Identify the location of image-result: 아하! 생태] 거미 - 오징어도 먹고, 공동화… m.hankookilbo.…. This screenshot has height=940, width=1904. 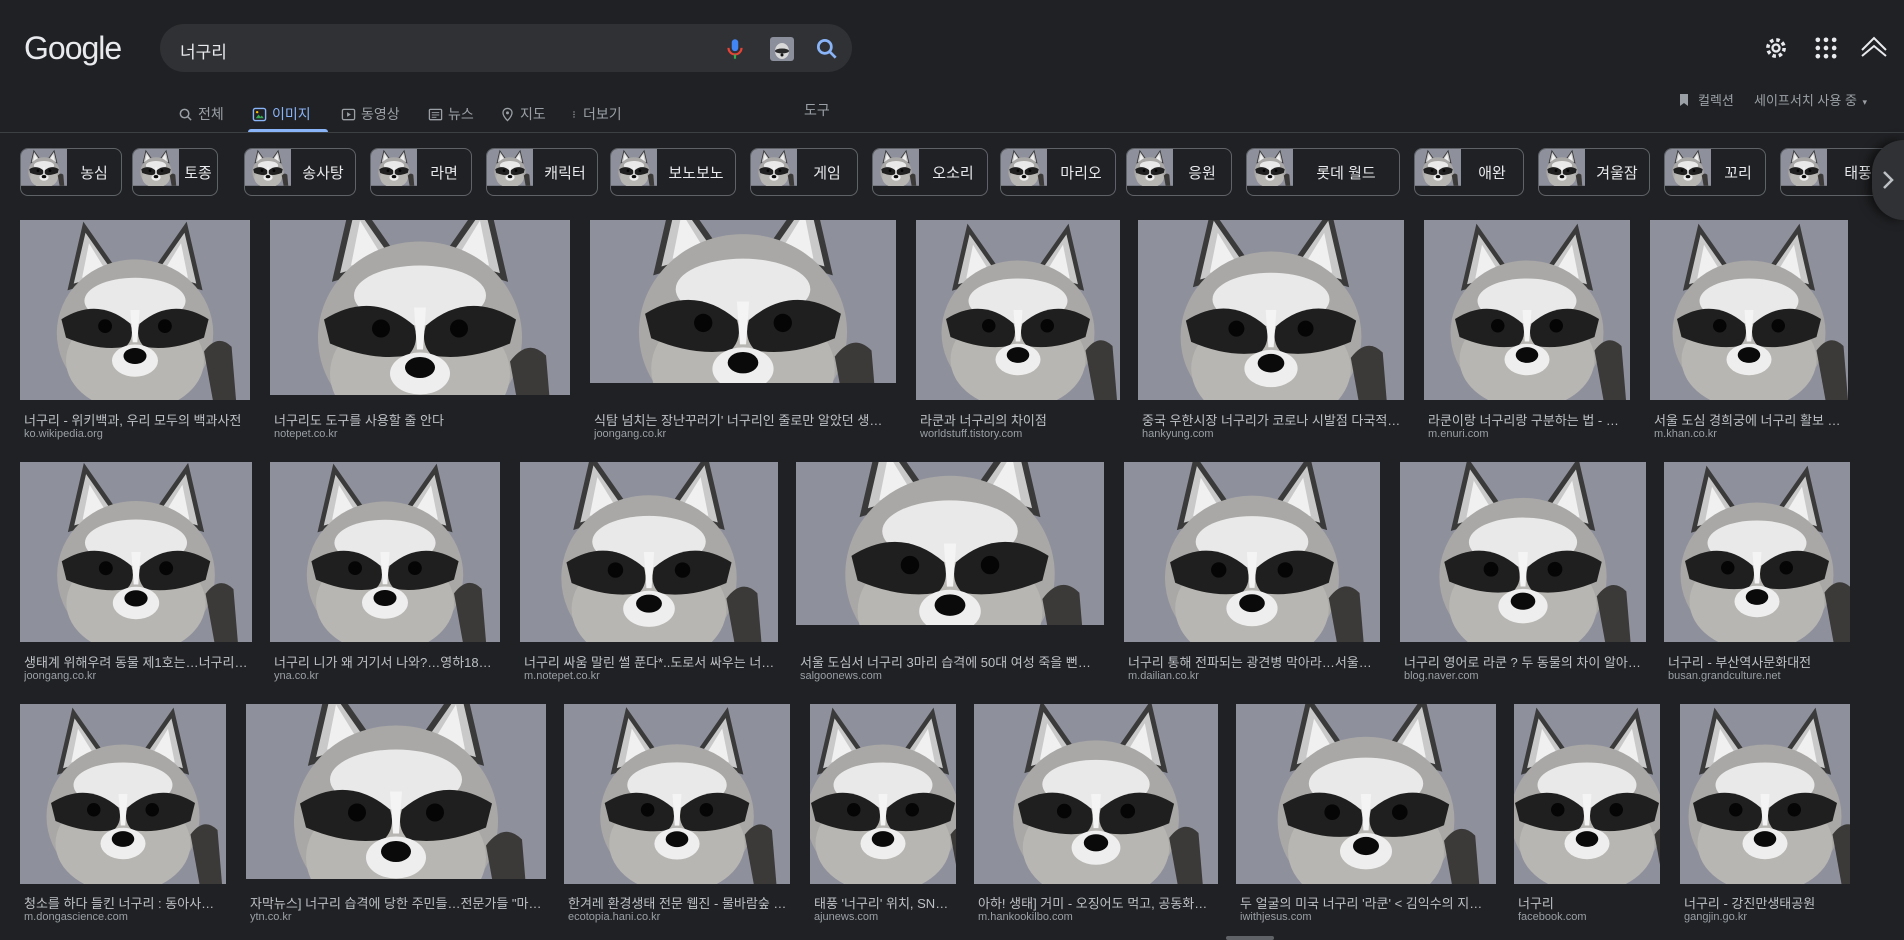
(1096, 816).